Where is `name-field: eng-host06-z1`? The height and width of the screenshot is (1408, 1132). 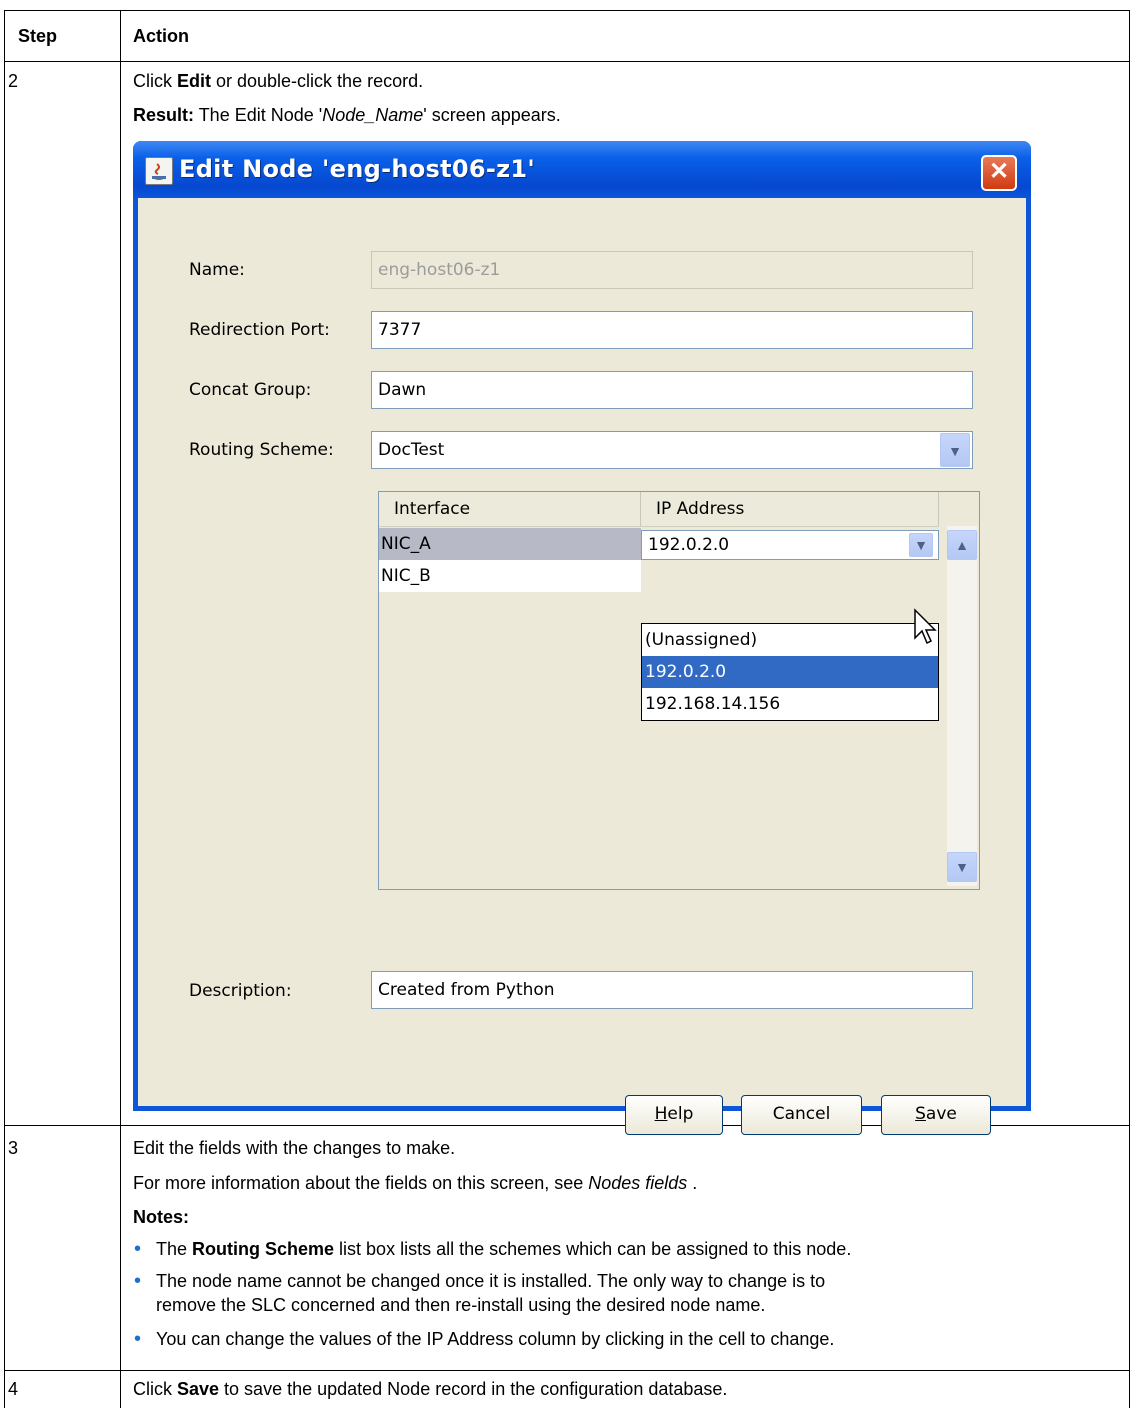 name-field: eng-host06-z1 is located at coordinates (672, 270).